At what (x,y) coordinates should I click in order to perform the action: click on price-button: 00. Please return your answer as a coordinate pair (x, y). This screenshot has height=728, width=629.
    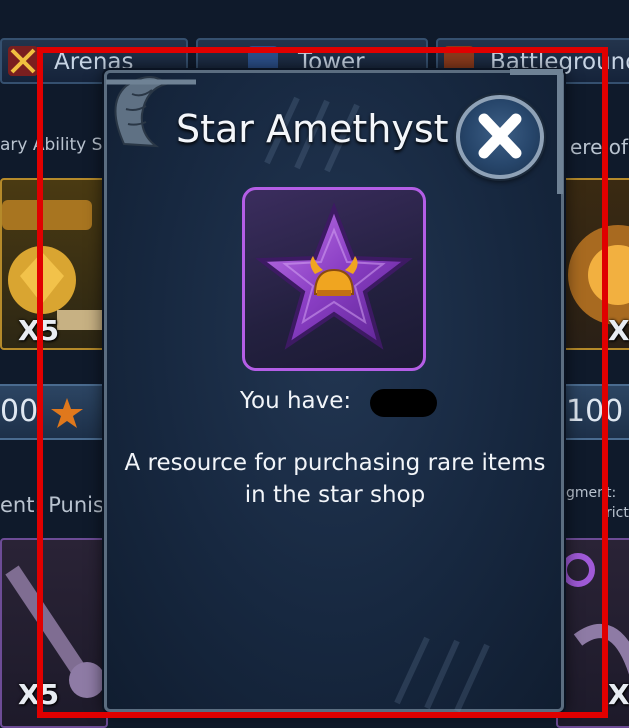
    Looking at the image, I should click on (54, 412).